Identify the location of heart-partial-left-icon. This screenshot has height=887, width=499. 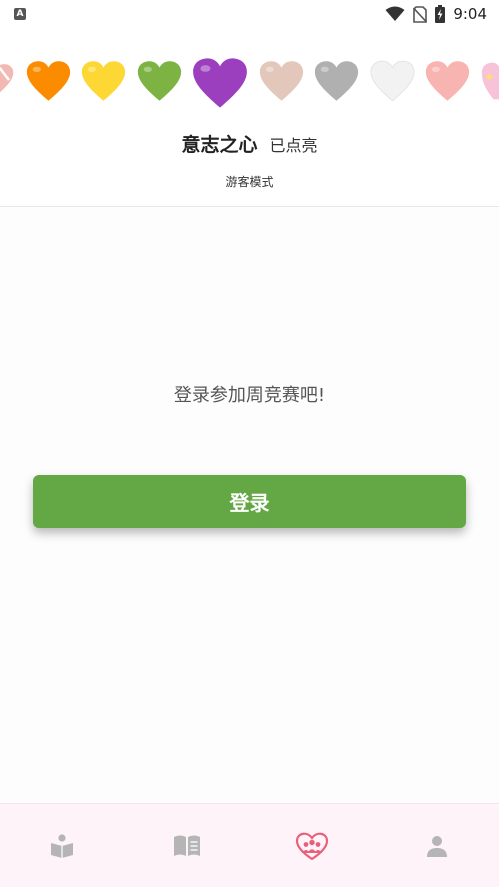
(7, 80).